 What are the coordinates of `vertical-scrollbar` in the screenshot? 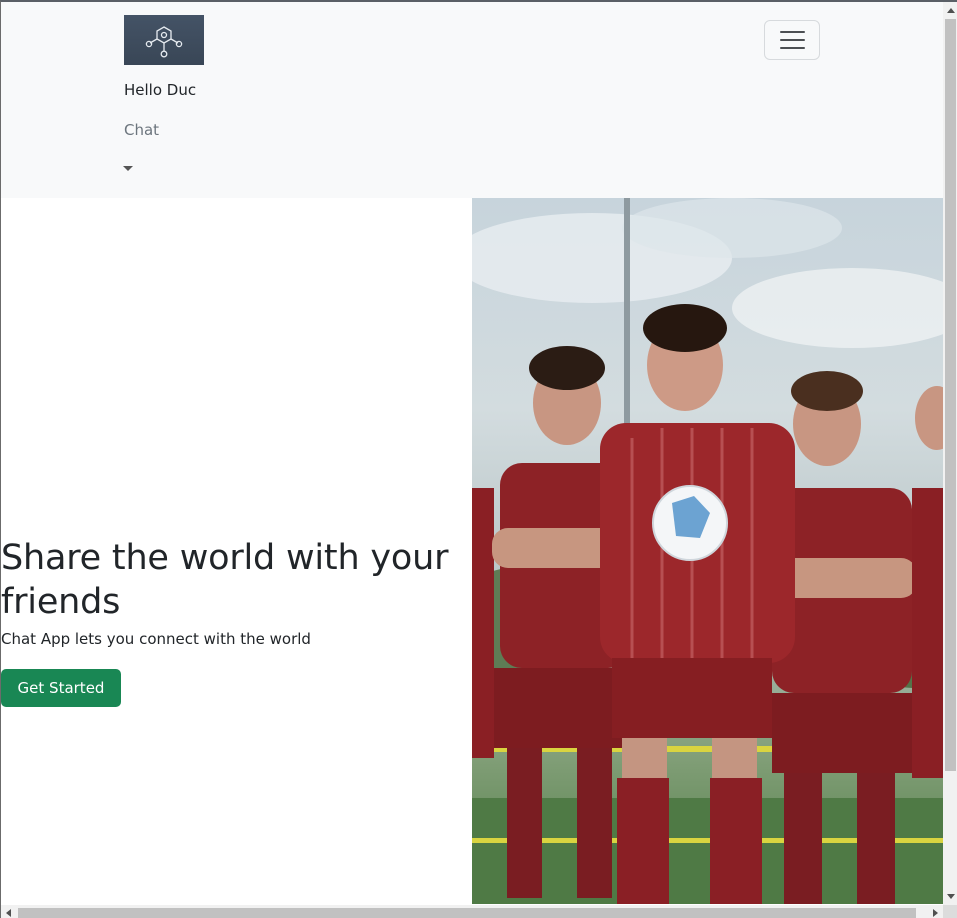 It's located at (950, 453).